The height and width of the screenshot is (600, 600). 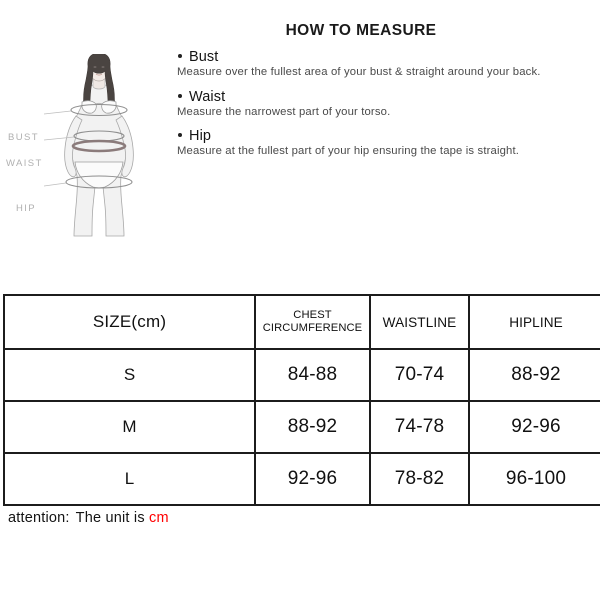 I want to click on cell-size-l: L, so click(x=129, y=479).